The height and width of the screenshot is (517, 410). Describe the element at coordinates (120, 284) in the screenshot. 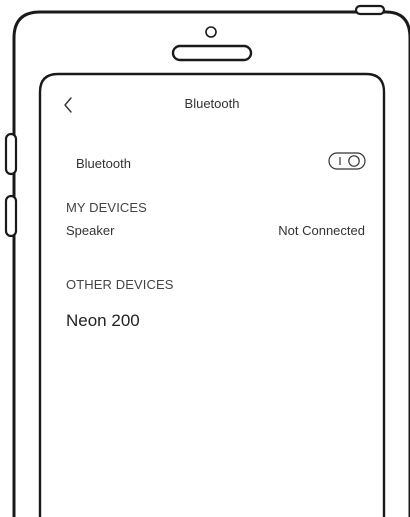

I see `other-devices-heading: OTHER DEVICES` at that location.